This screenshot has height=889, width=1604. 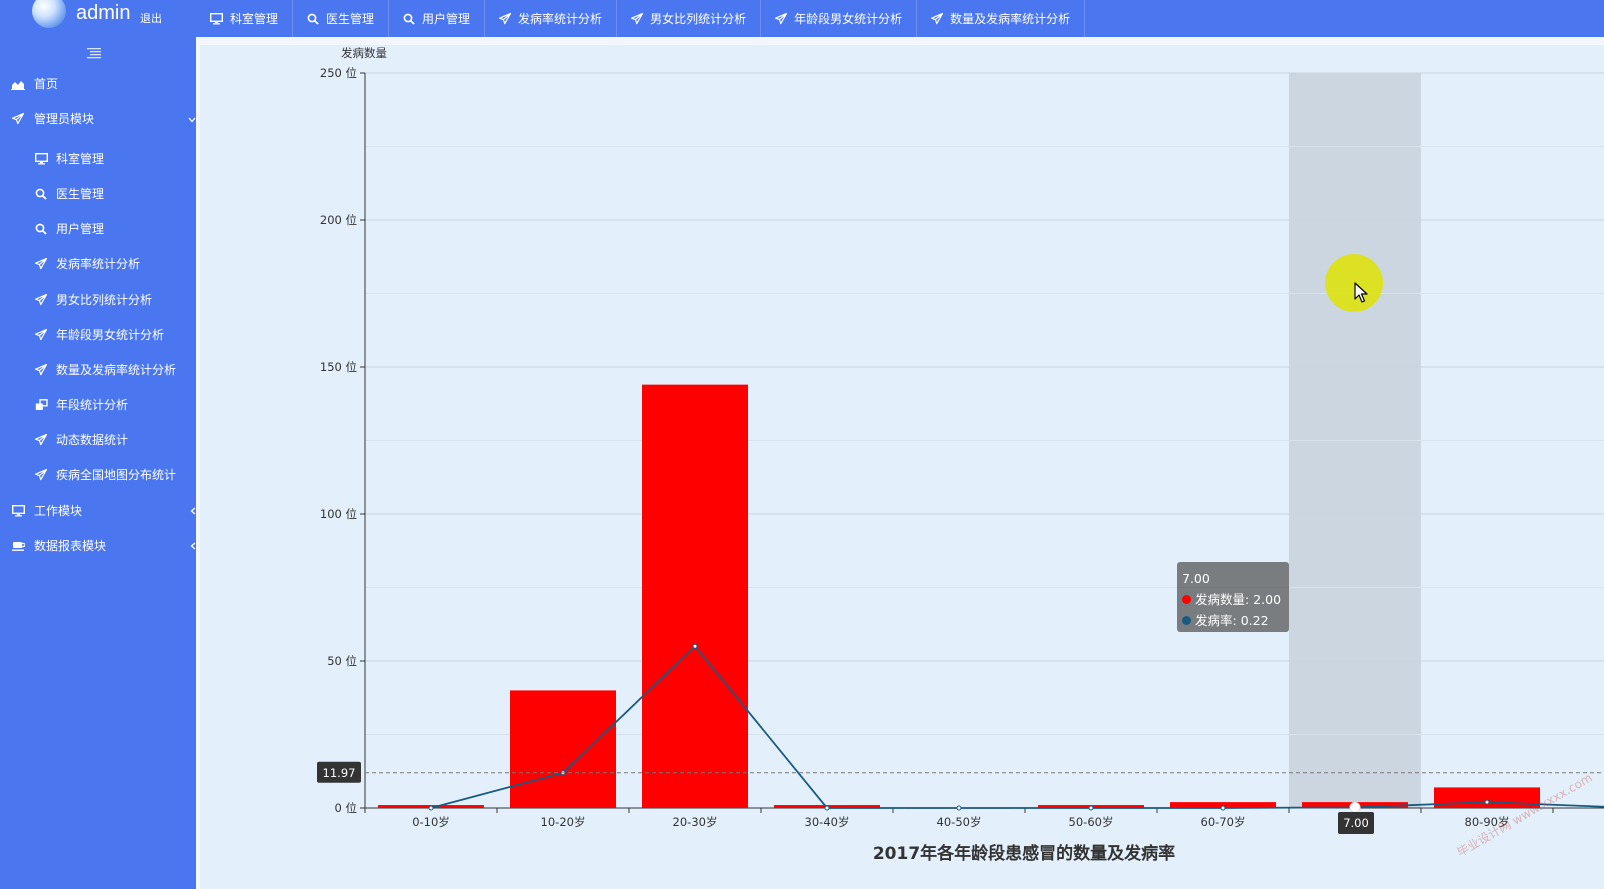 I want to click on sidebar-item-label: 发病率统计分析, so click(x=98, y=264).